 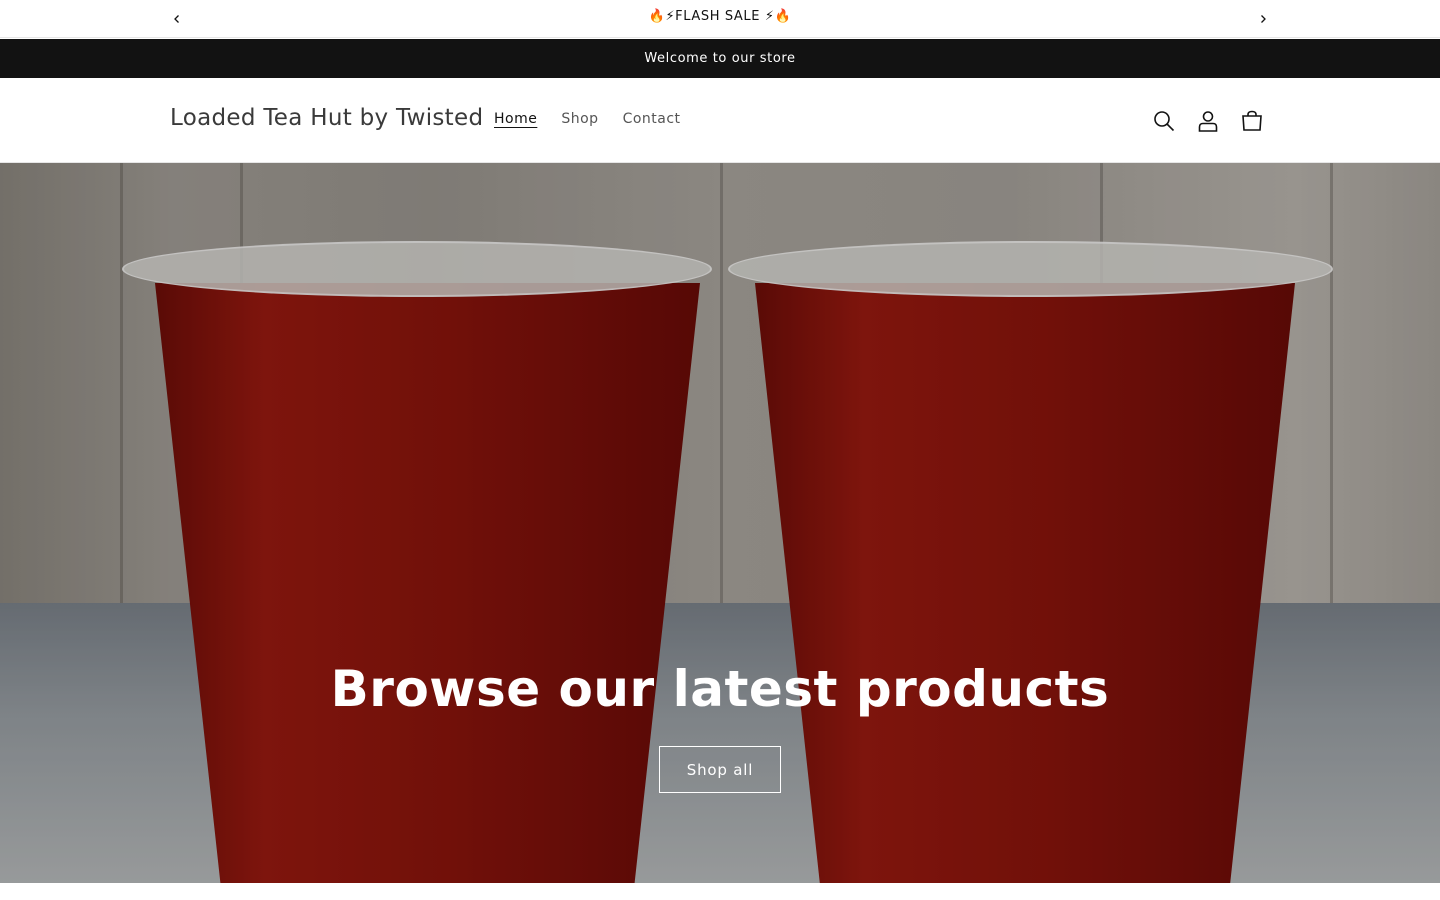 I want to click on header-icons, so click(x=1216, y=121).